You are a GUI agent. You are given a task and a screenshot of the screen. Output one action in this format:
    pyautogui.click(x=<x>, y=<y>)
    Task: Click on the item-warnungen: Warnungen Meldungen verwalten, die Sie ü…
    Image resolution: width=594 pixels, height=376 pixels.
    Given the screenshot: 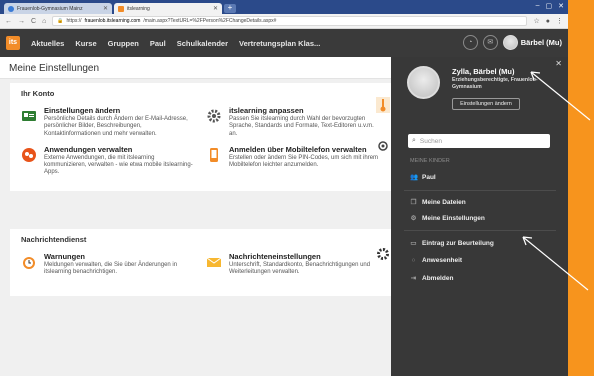 What is the action you would take?
    pyautogui.click(x=107, y=264)
    